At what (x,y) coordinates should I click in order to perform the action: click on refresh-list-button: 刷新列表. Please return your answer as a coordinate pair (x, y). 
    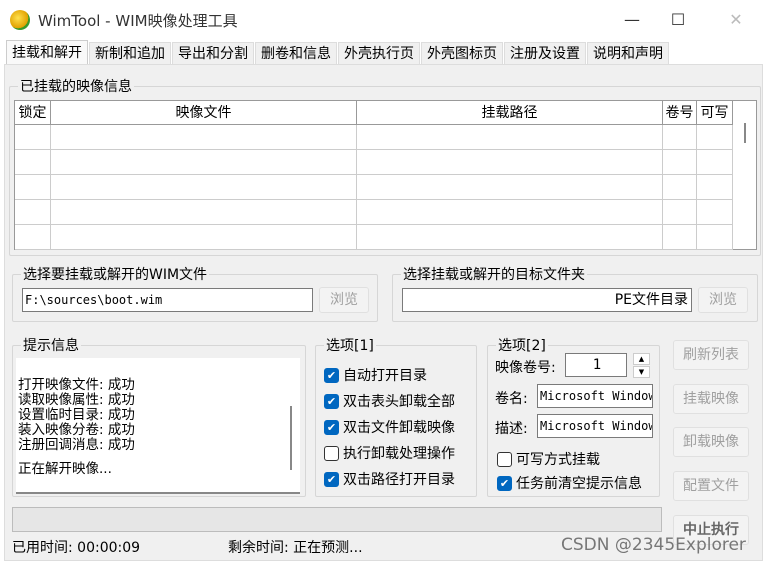
    Looking at the image, I should click on (711, 355).